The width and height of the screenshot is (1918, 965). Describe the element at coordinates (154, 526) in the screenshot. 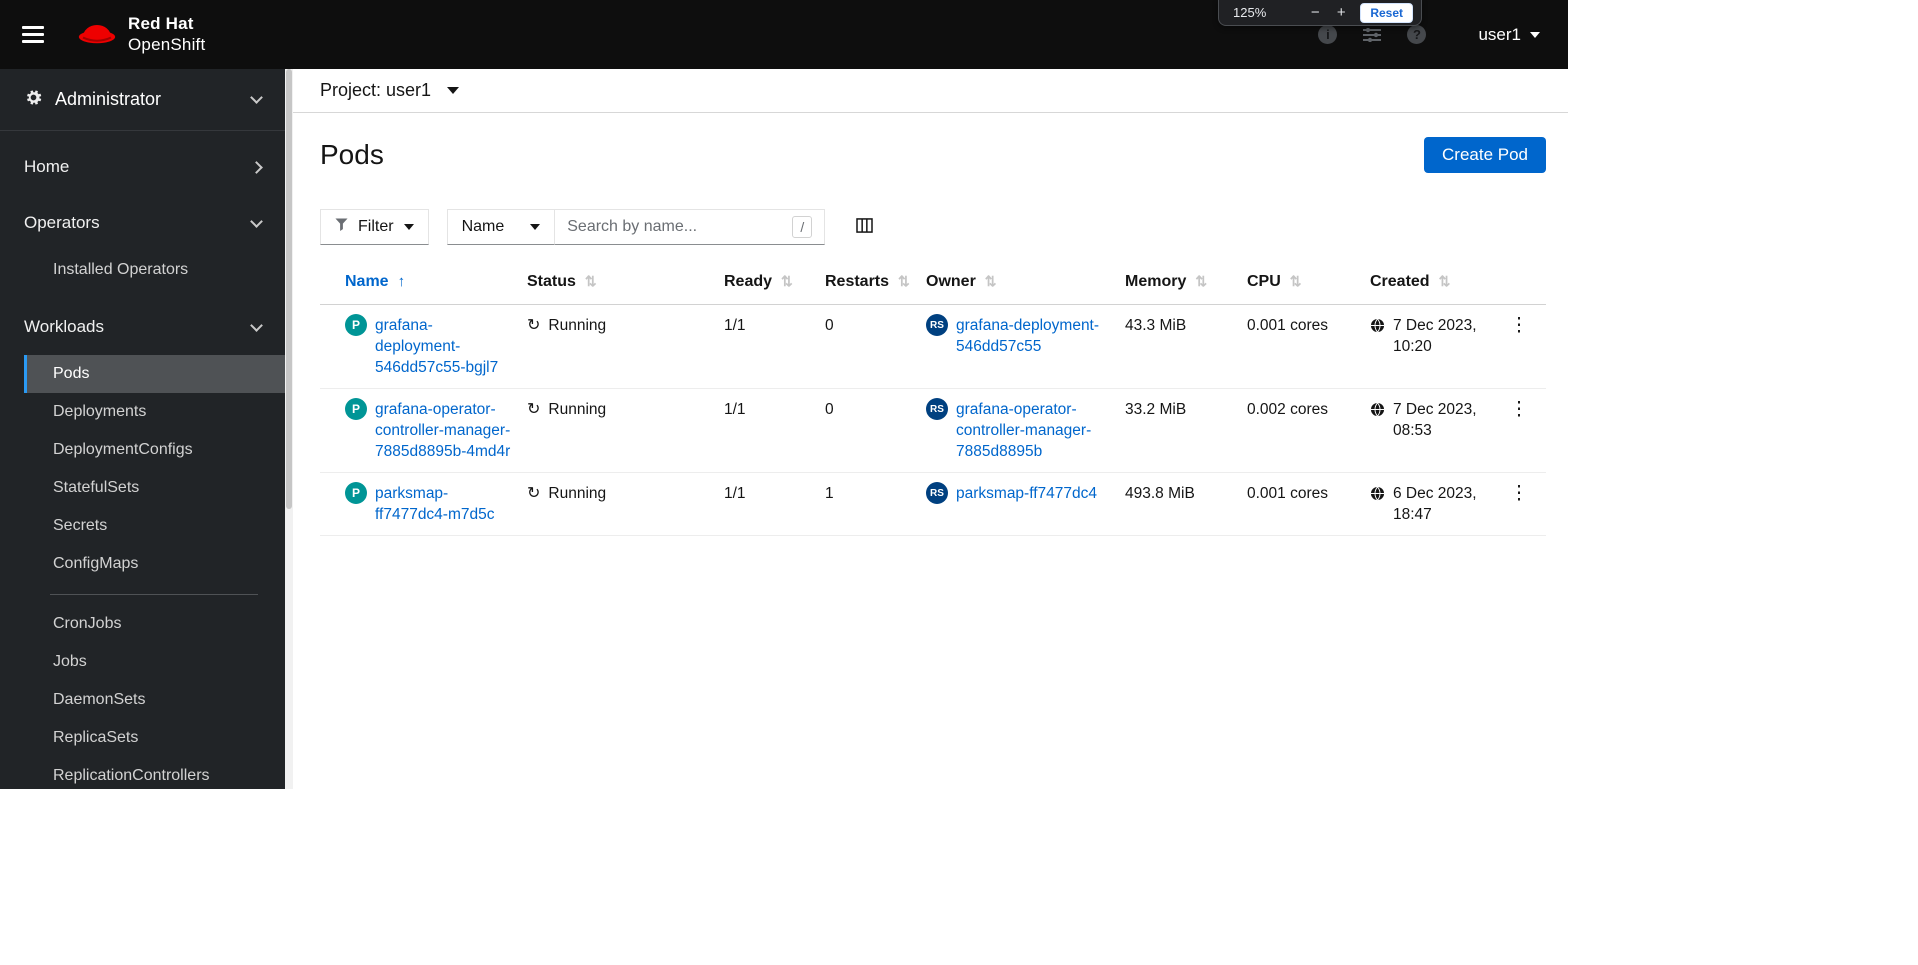

I see `sidebar-item-secrets: Secrets` at that location.